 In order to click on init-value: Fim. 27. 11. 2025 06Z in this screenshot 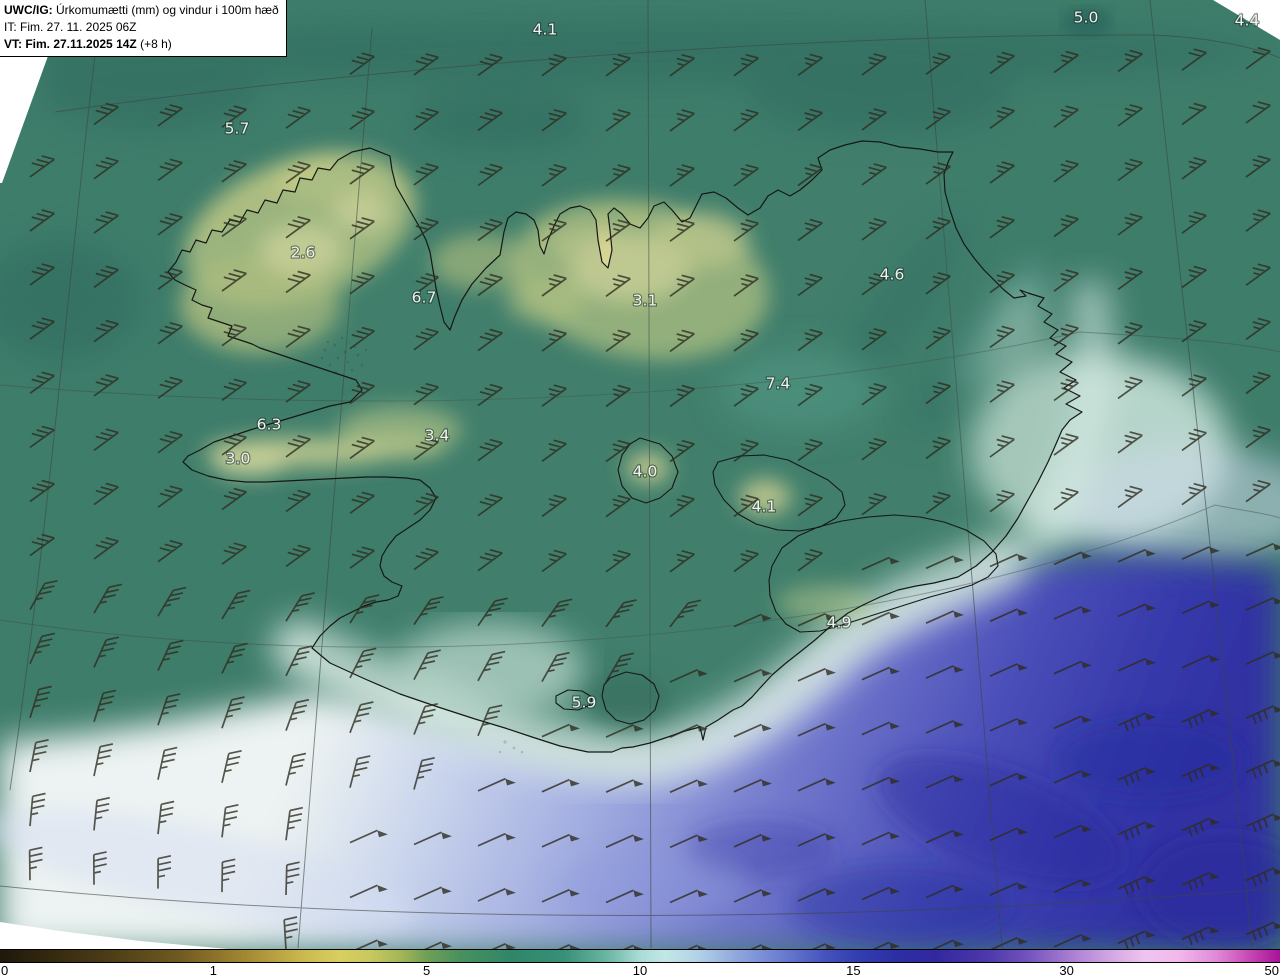, I will do `click(76, 27)`.